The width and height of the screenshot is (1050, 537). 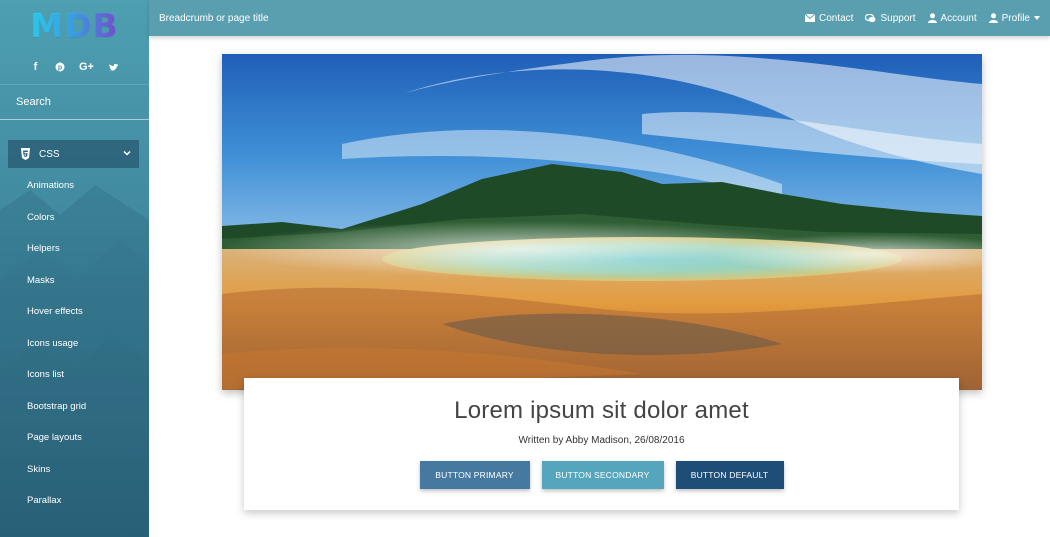 I want to click on sidebar-item-icons-usage: Icons usage, so click(x=74, y=344).